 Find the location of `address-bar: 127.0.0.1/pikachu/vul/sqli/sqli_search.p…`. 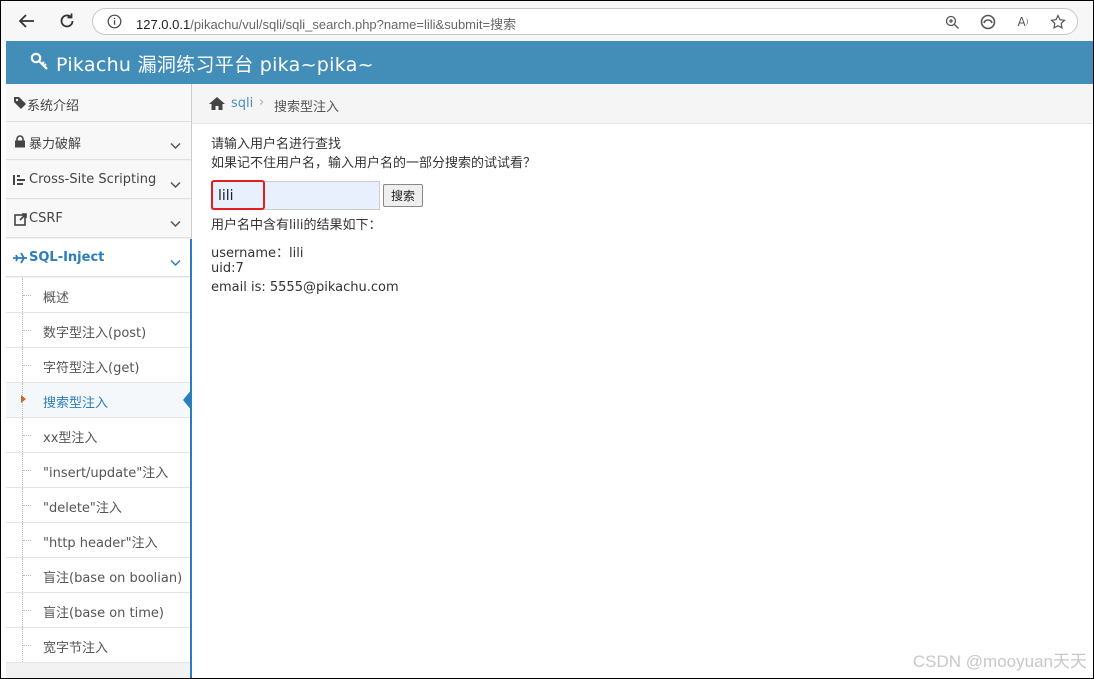

address-bar: 127.0.0.1/pikachu/vul/sqli/sqli_search.p… is located at coordinates (585, 21).